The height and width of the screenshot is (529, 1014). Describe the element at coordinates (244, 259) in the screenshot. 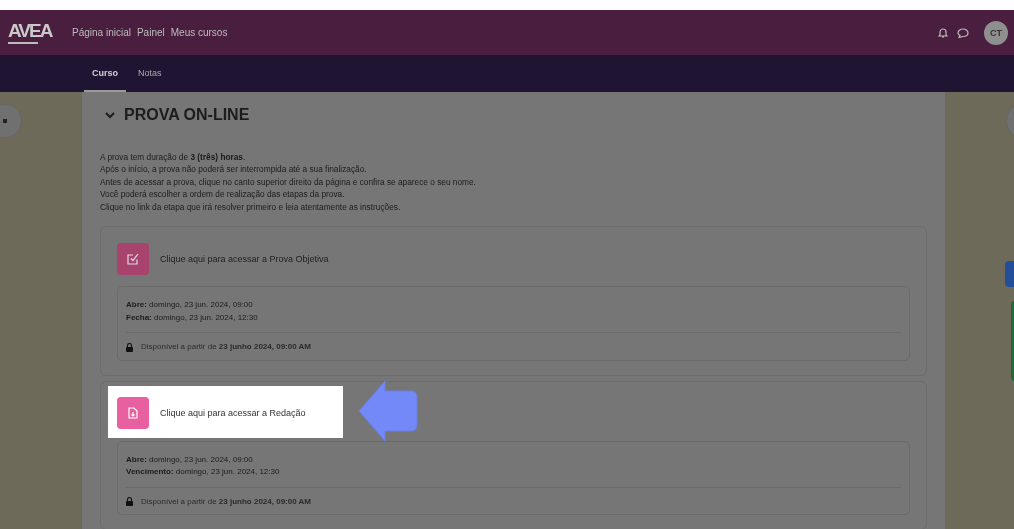

I see `activity-link: Clique aqui para acessar a Prova Objetiva` at that location.